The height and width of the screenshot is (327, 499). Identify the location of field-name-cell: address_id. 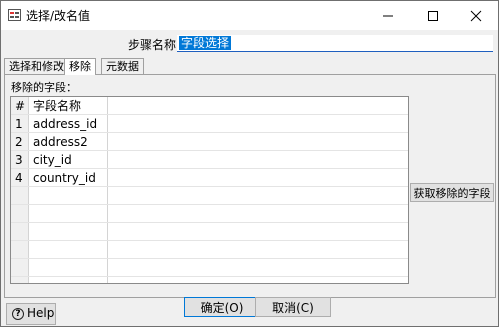
(65, 124).